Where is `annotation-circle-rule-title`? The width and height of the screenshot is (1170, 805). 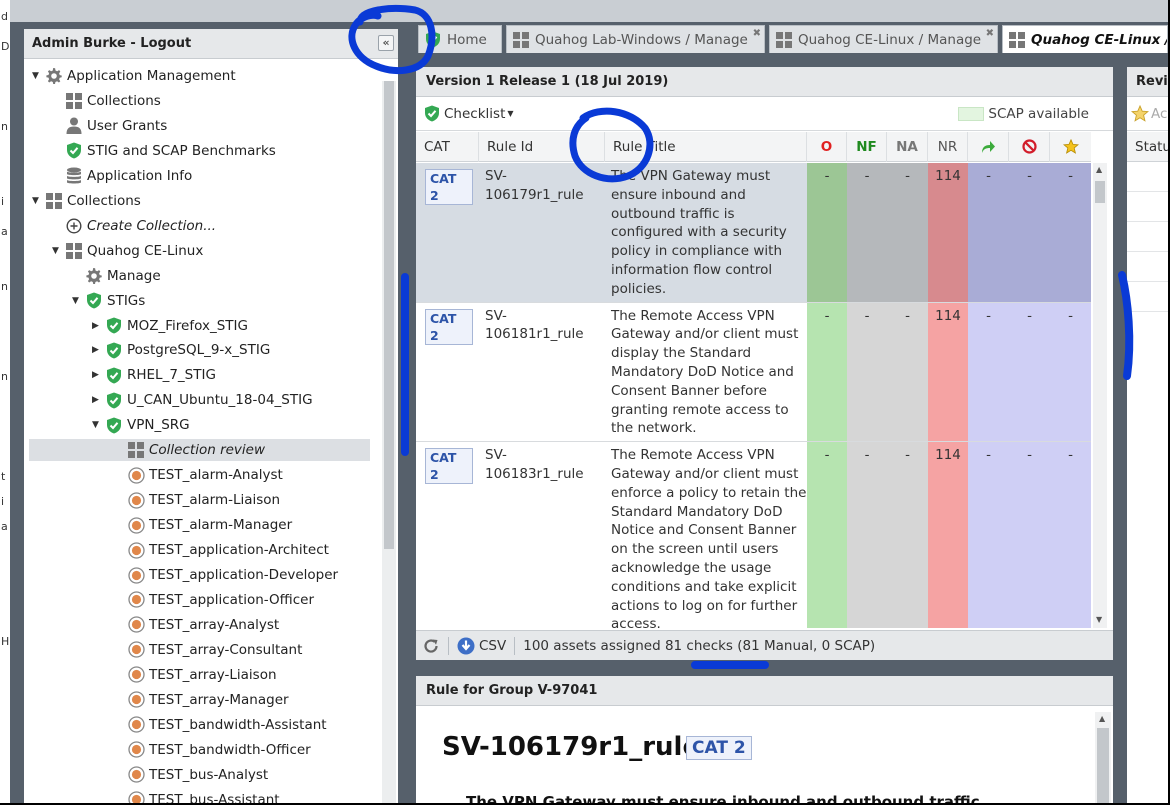
annotation-circle-rule-title is located at coordinates (611, 145).